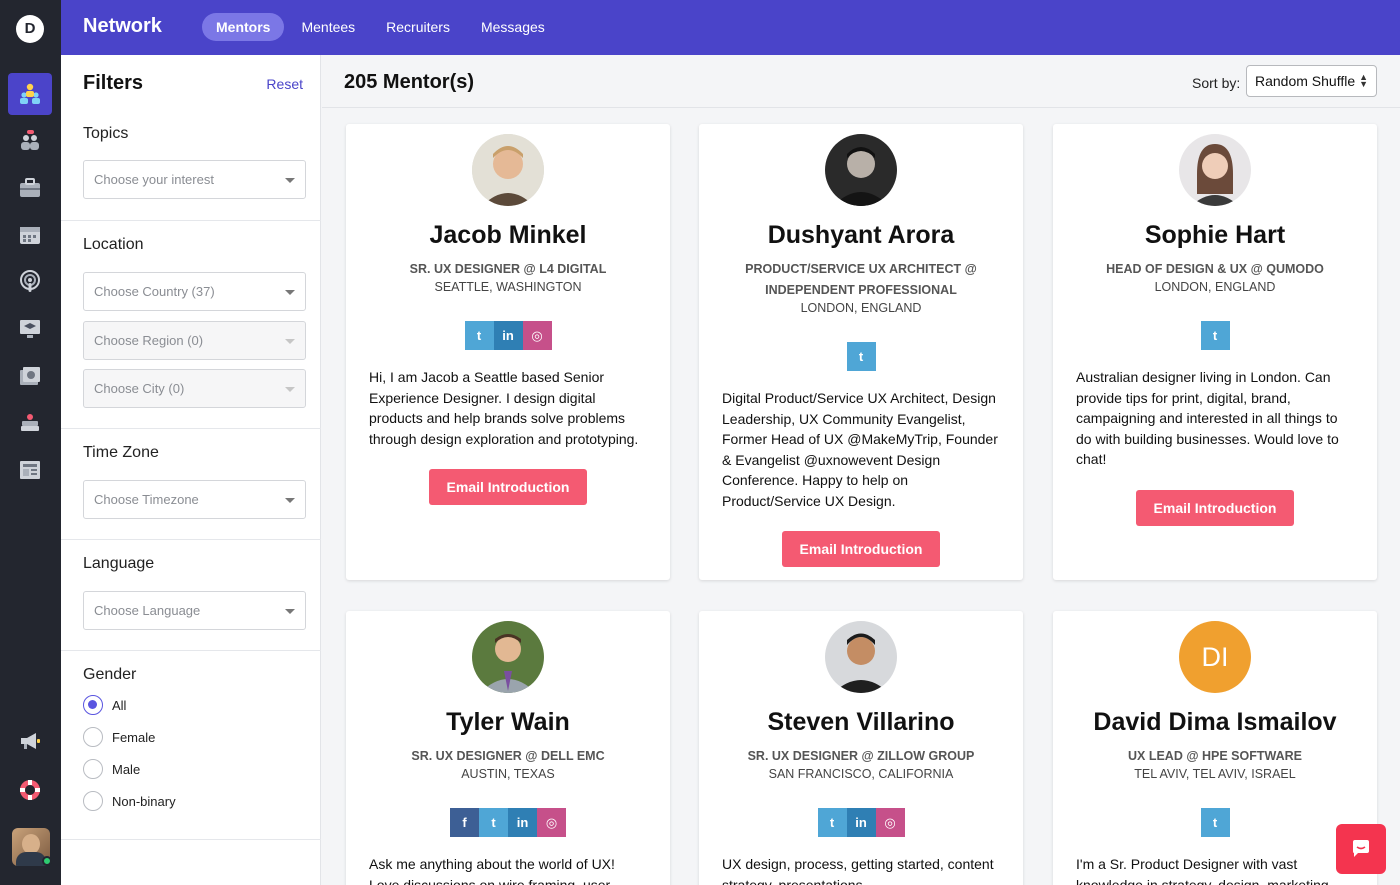  Describe the element at coordinates (861, 774) in the screenshot. I see `mentor-location: San Francisco, California` at that location.